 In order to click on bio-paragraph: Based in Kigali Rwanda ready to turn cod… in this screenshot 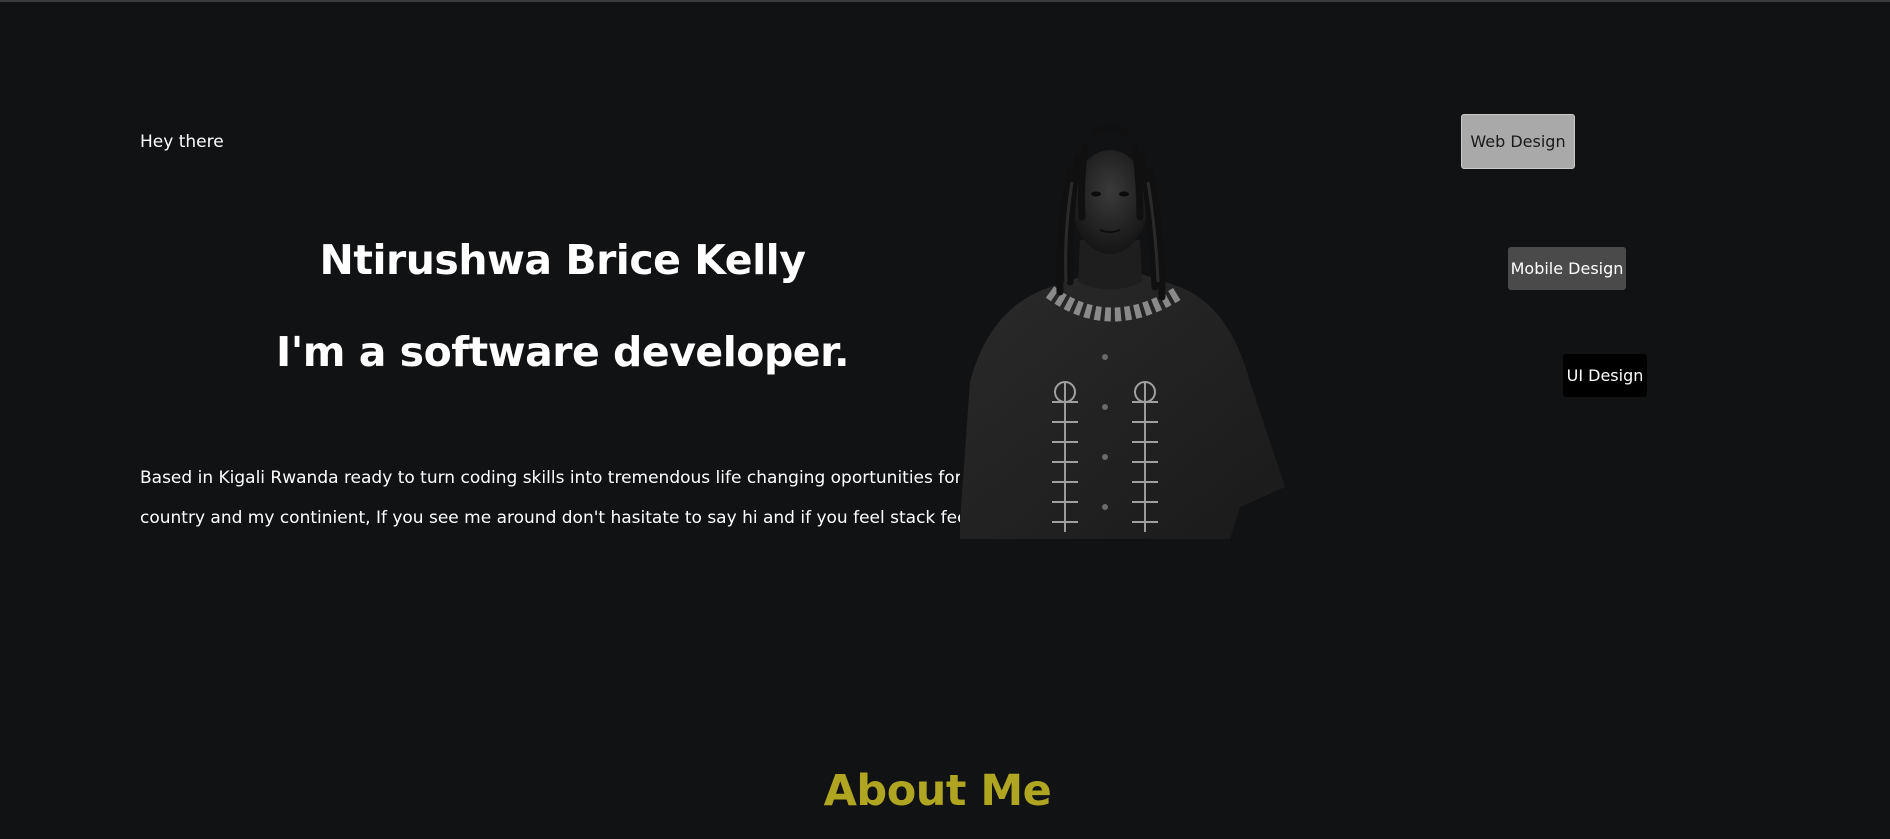, I will do `click(550, 498)`.